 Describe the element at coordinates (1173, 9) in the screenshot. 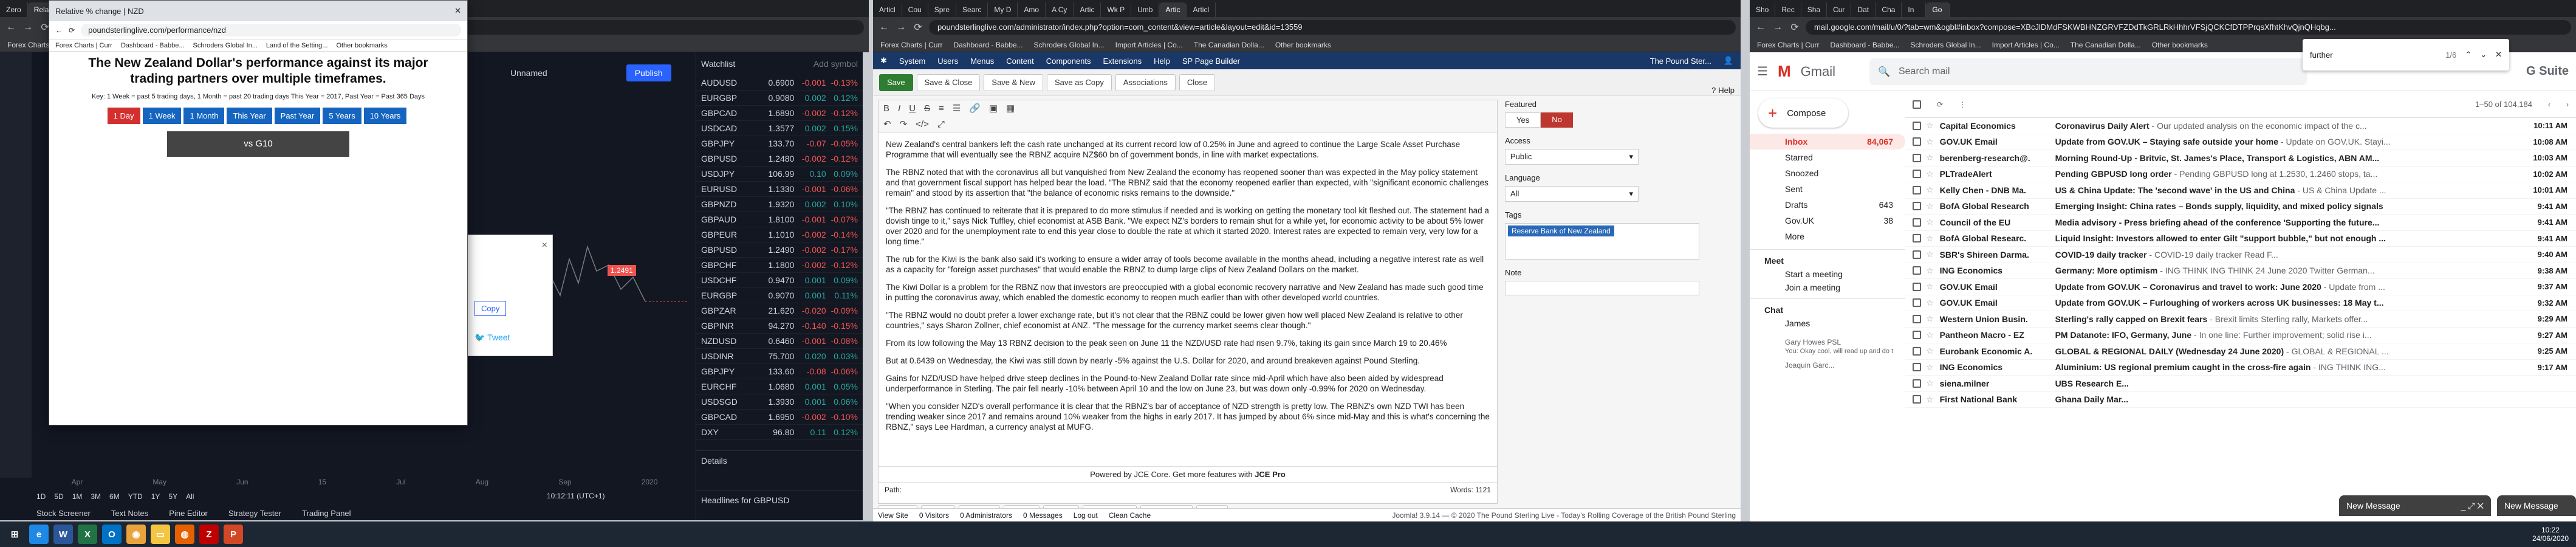

I see `browser-tab: Artic` at that location.